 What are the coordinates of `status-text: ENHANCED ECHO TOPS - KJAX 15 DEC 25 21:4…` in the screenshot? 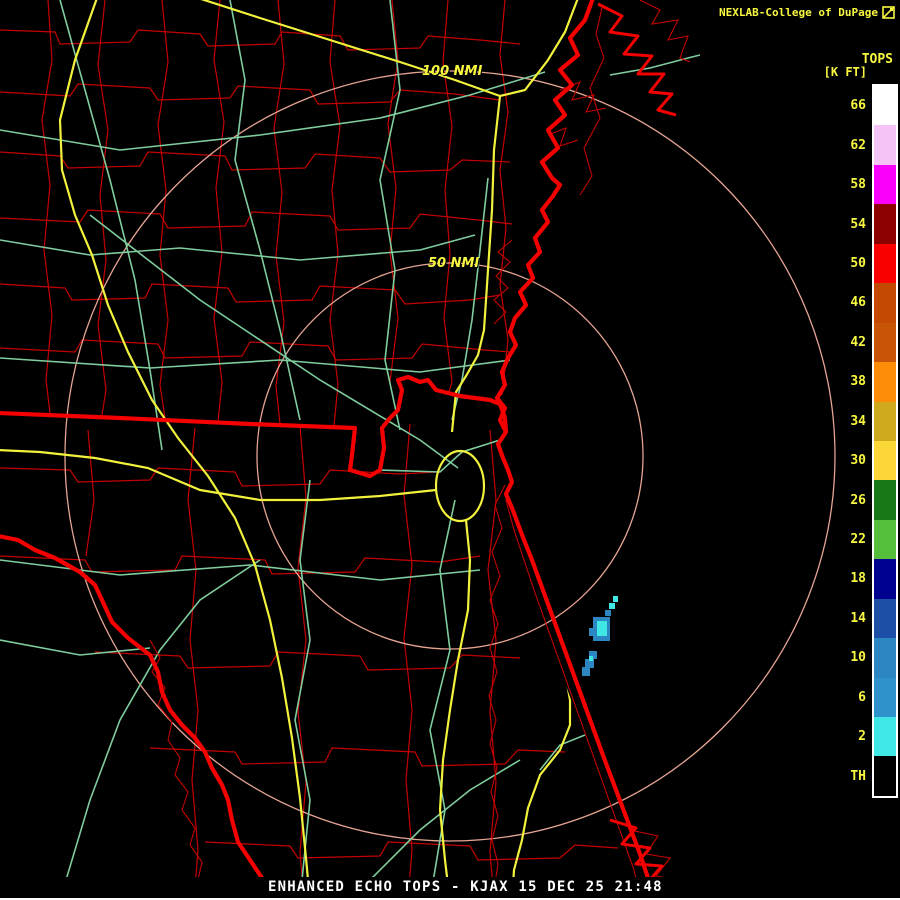 It's located at (465, 887).